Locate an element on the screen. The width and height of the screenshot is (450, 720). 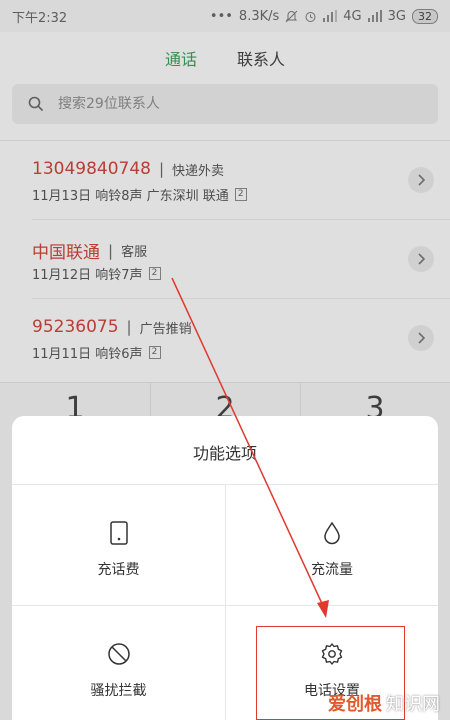
option-harassment-block: 骚扰拦截 is located at coordinates (118, 663).